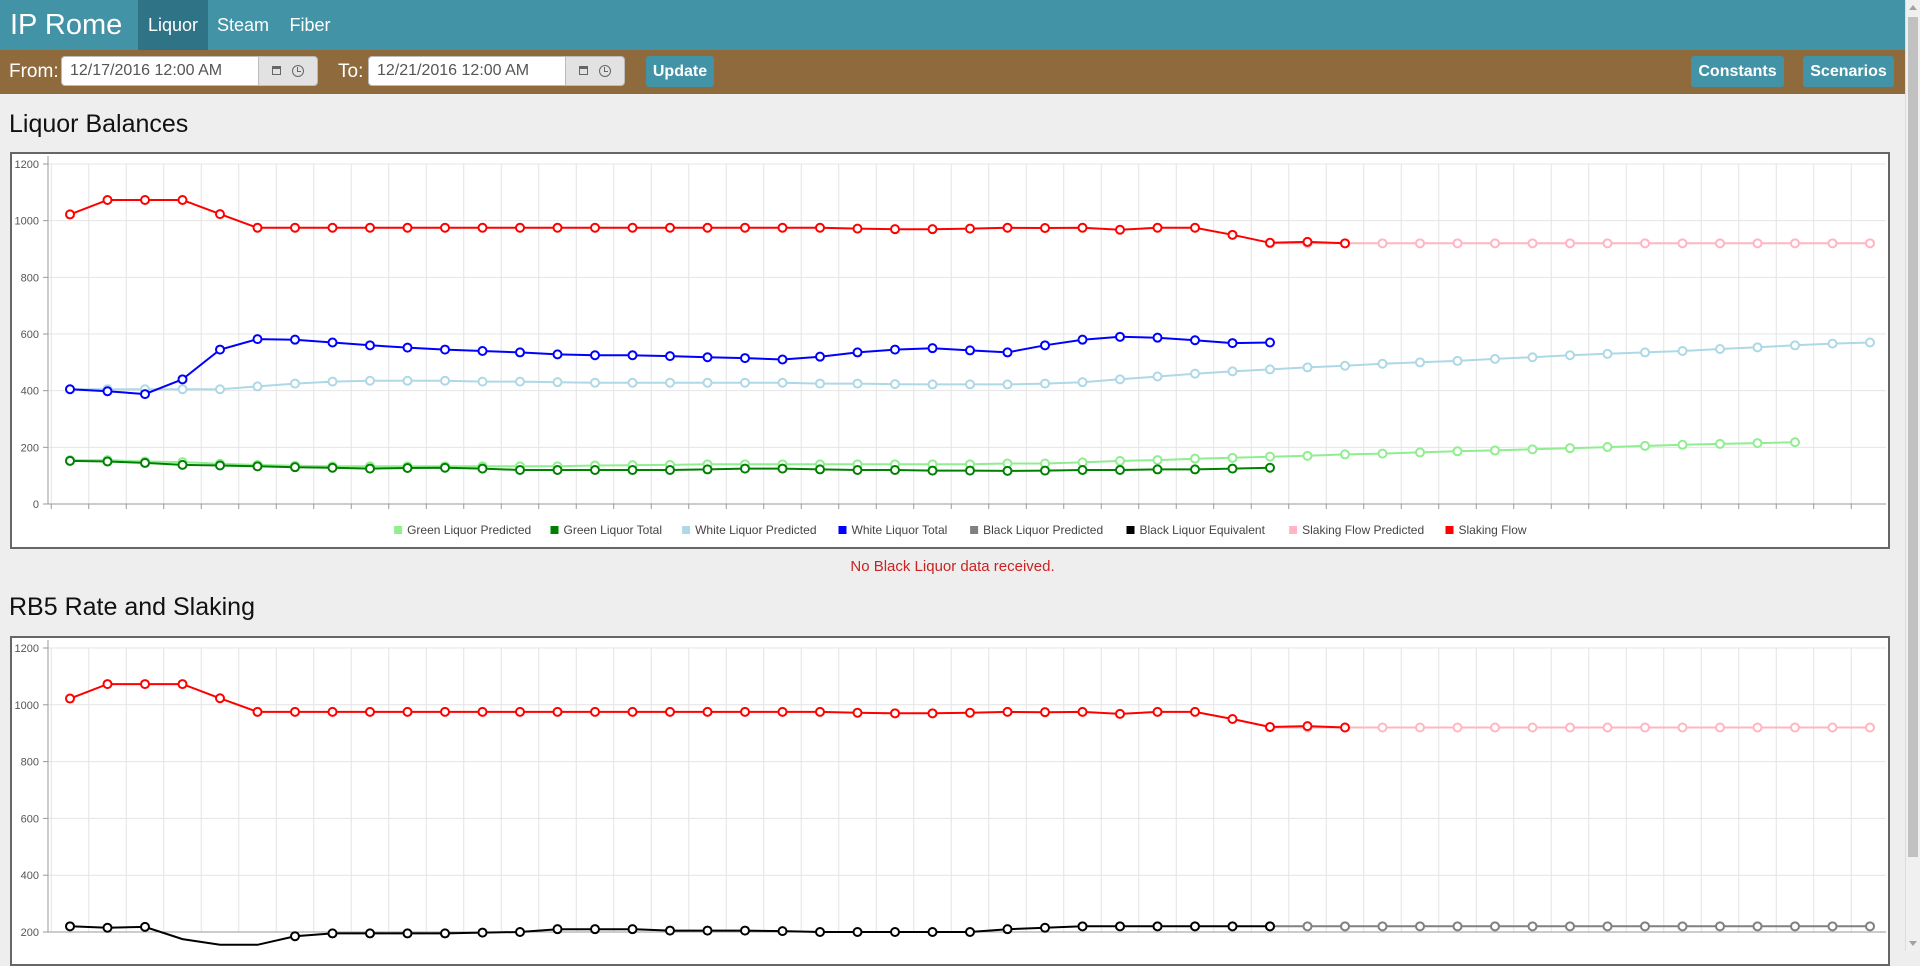 The height and width of the screenshot is (966, 1920). What do you see at coordinates (680, 71) in the screenshot?
I see `update-button: Update` at bounding box center [680, 71].